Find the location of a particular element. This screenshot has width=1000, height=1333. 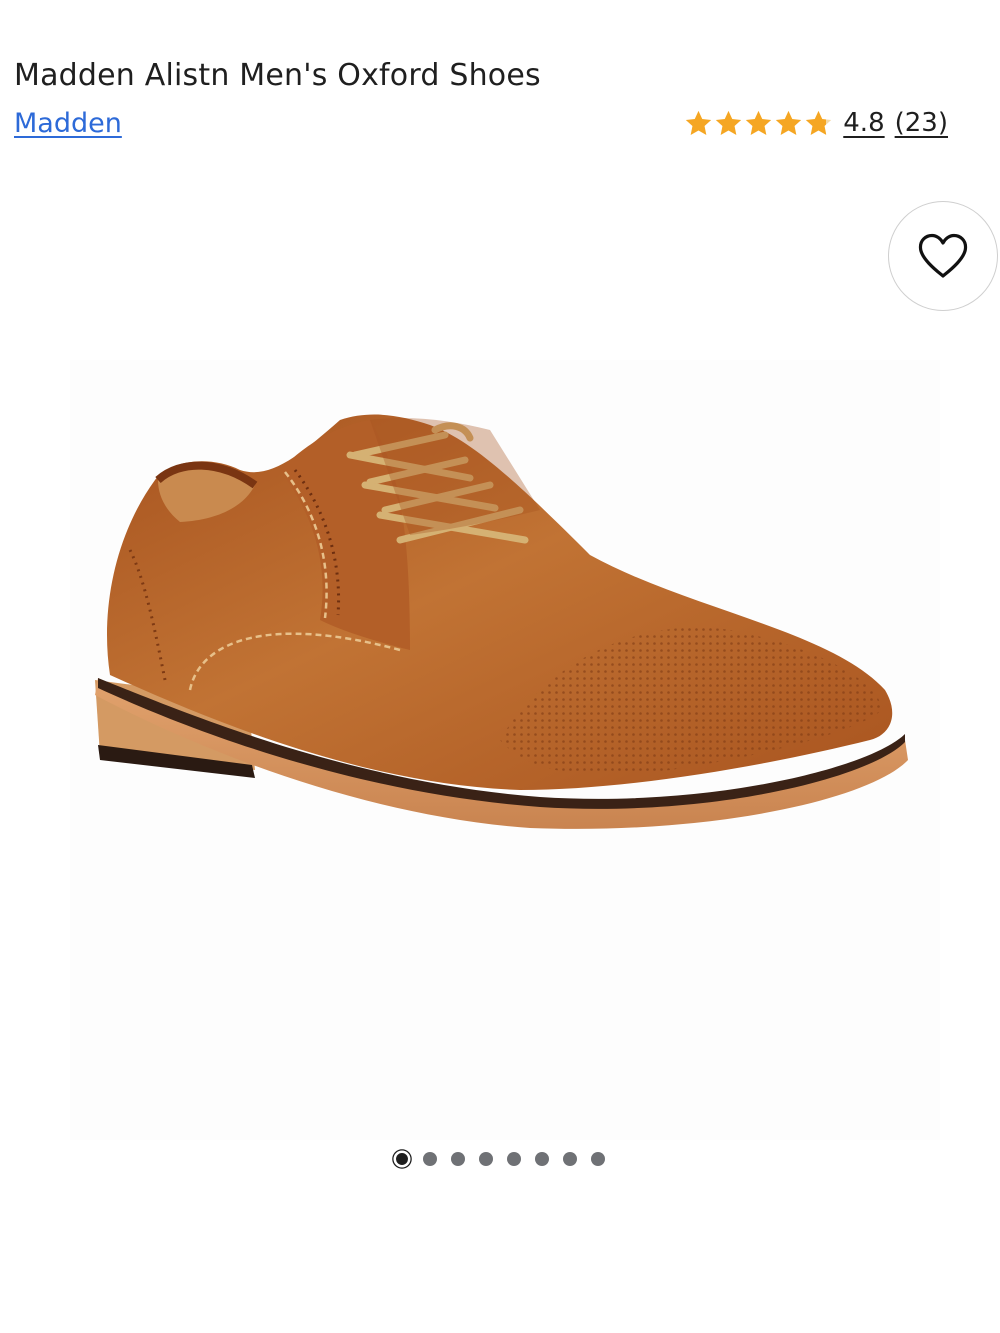

image-carousel-dots is located at coordinates (500, 1159).